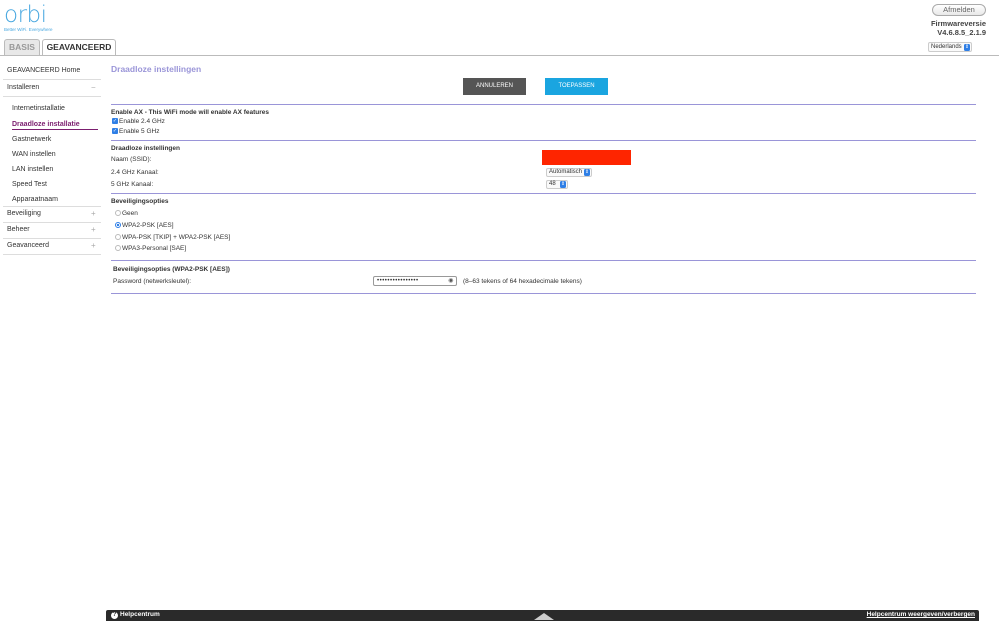  Describe the element at coordinates (28, 245) in the screenshot. I see `sidebar-item-advanced: Geavanceerd` at that location.